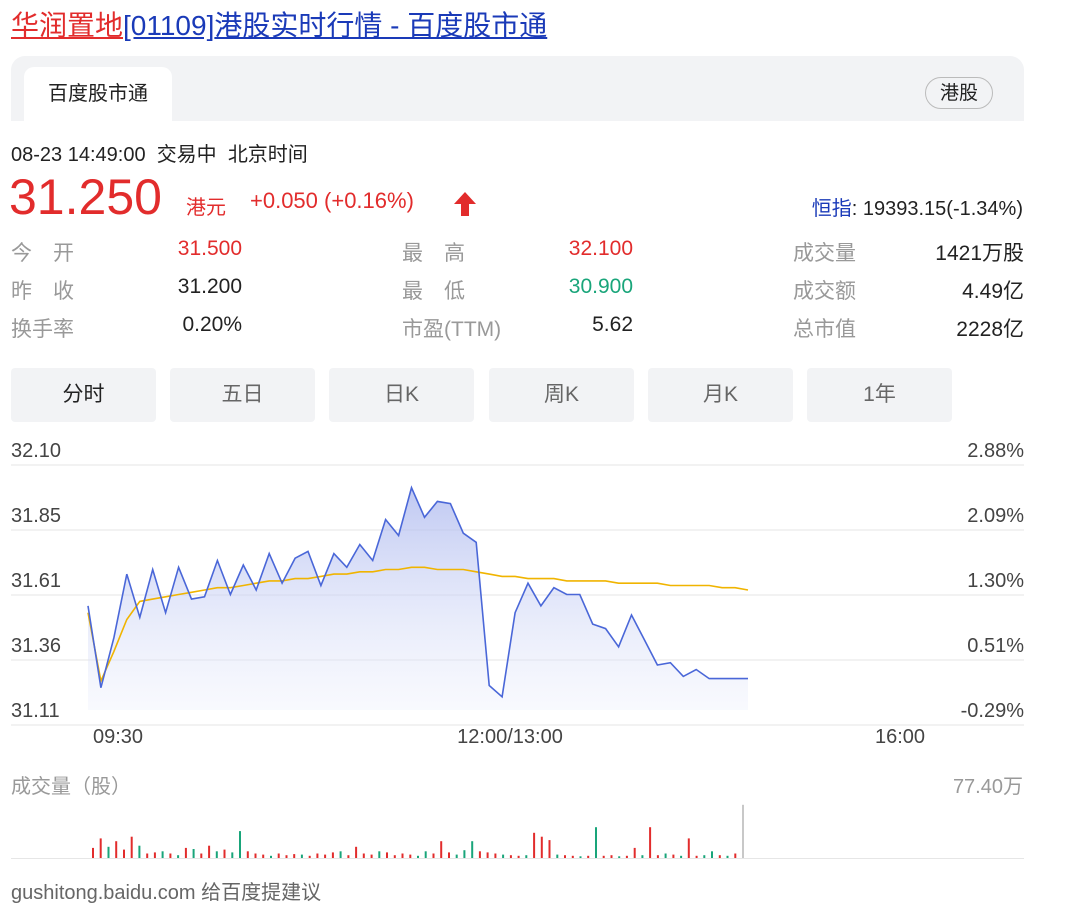 The image size is (1080, 905). What do you see at coordinates (166, 890) in the screenshot?
I see `footer: gushitong.baidu.com 给百度提建议` at bounding box center [166, 890].